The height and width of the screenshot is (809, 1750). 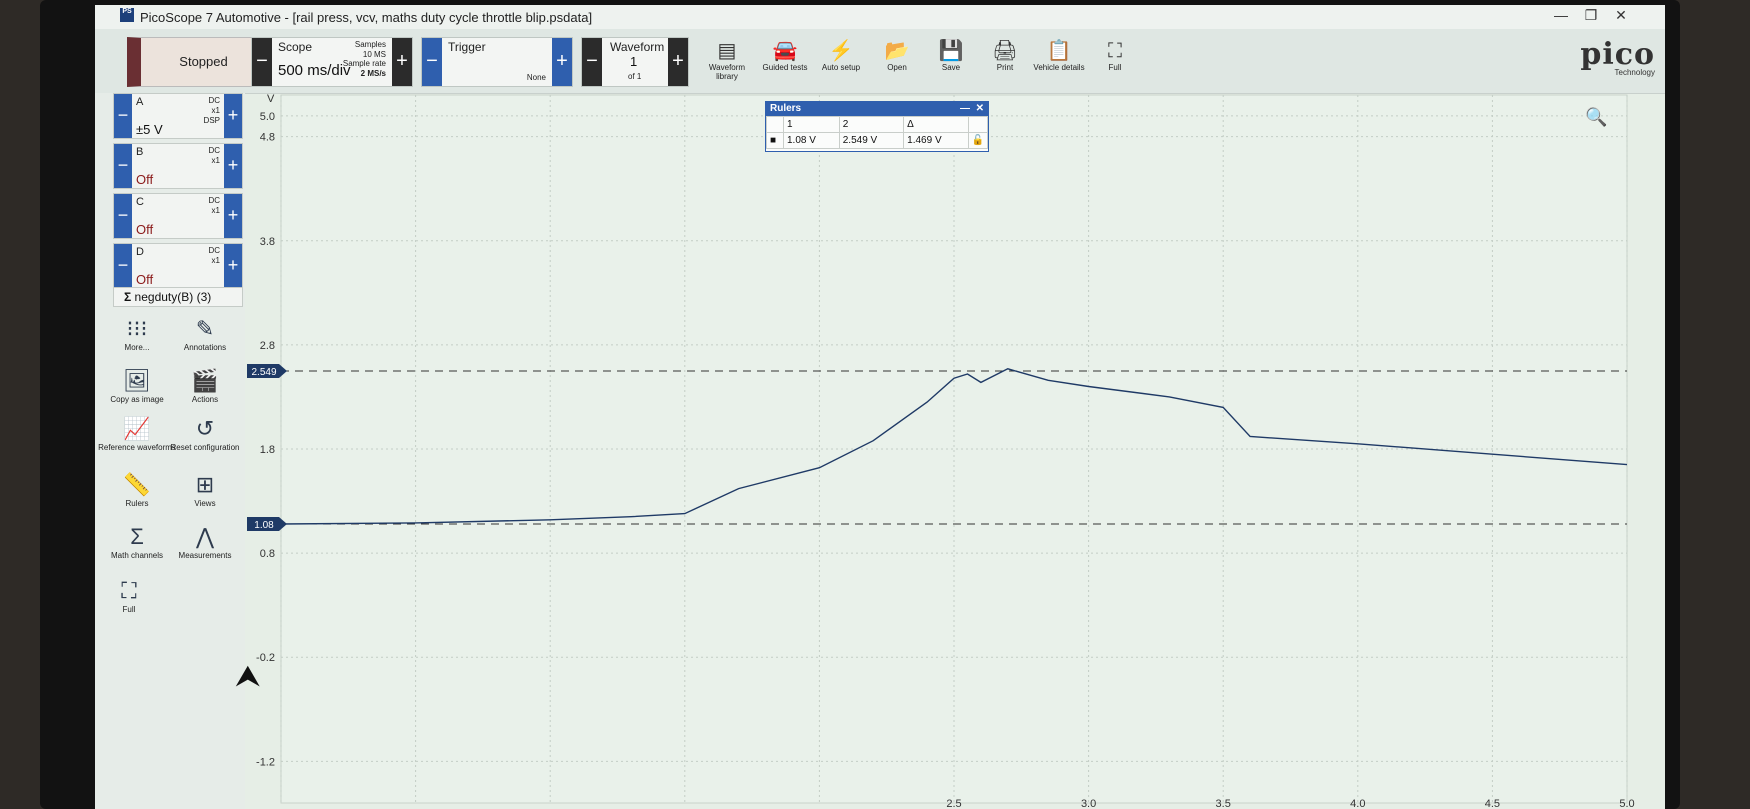 I want to click on magic-wand-icon: ⚡, so click(x=841, y=51).